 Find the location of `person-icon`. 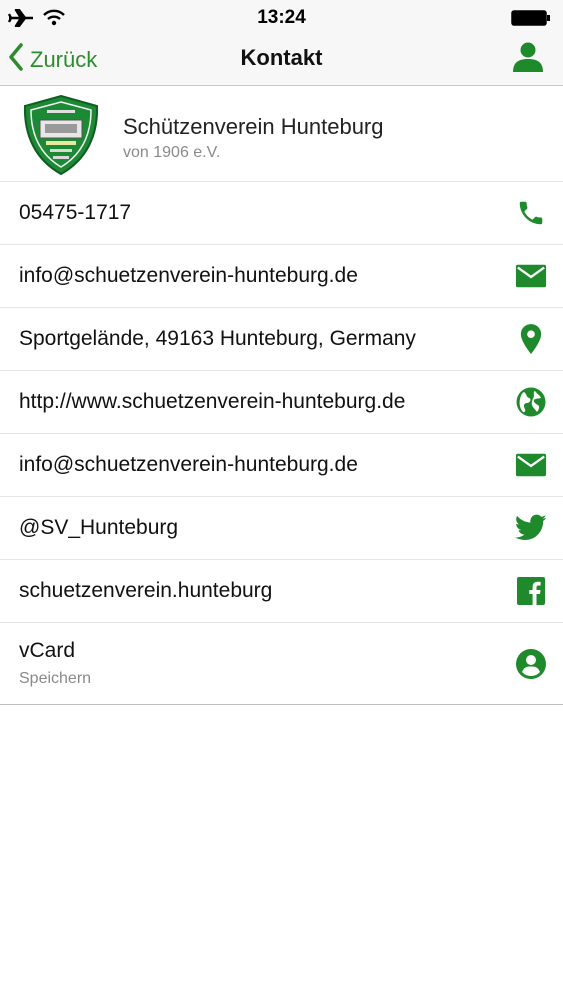

person-icon is located at coordinates (528, 60).